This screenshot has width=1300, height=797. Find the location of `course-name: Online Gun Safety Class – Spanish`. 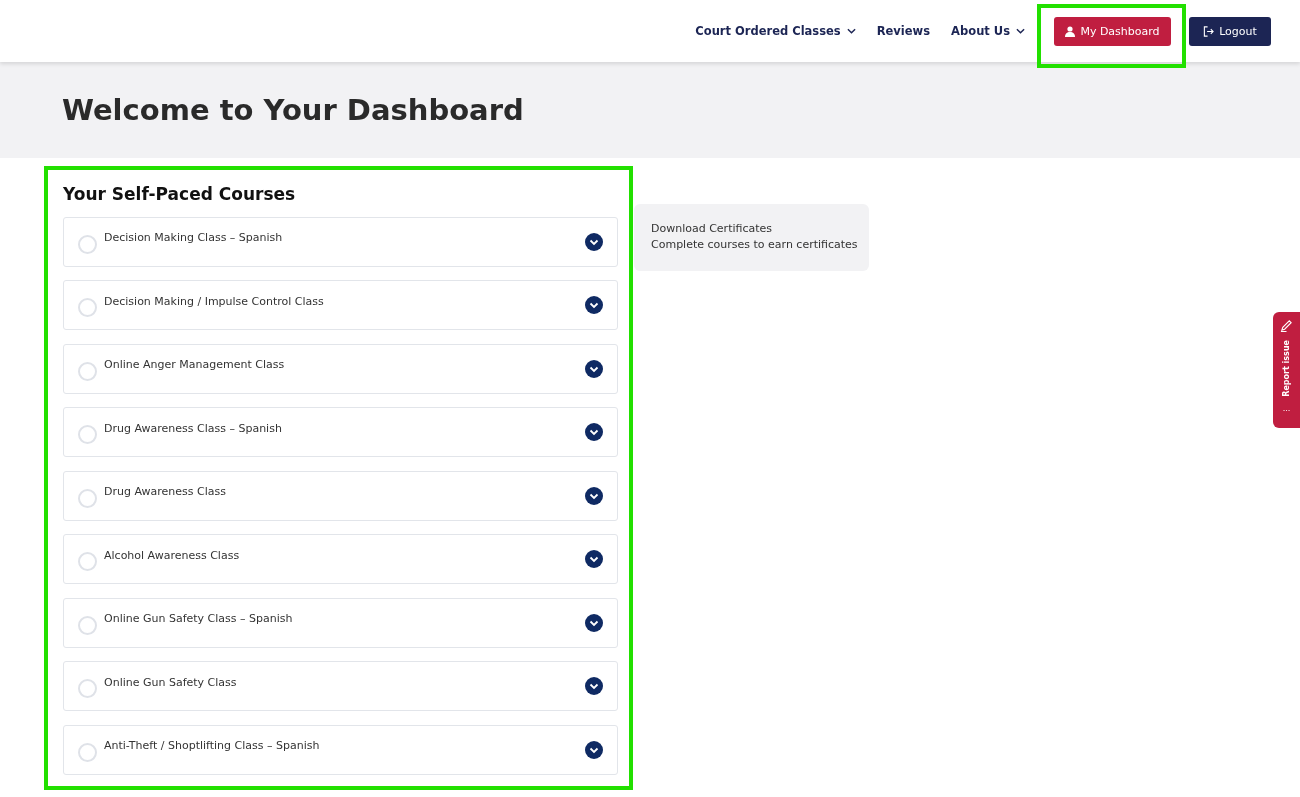

course-name: Online Gun Safety Class – Spanish is located at coordinates (199, 618).